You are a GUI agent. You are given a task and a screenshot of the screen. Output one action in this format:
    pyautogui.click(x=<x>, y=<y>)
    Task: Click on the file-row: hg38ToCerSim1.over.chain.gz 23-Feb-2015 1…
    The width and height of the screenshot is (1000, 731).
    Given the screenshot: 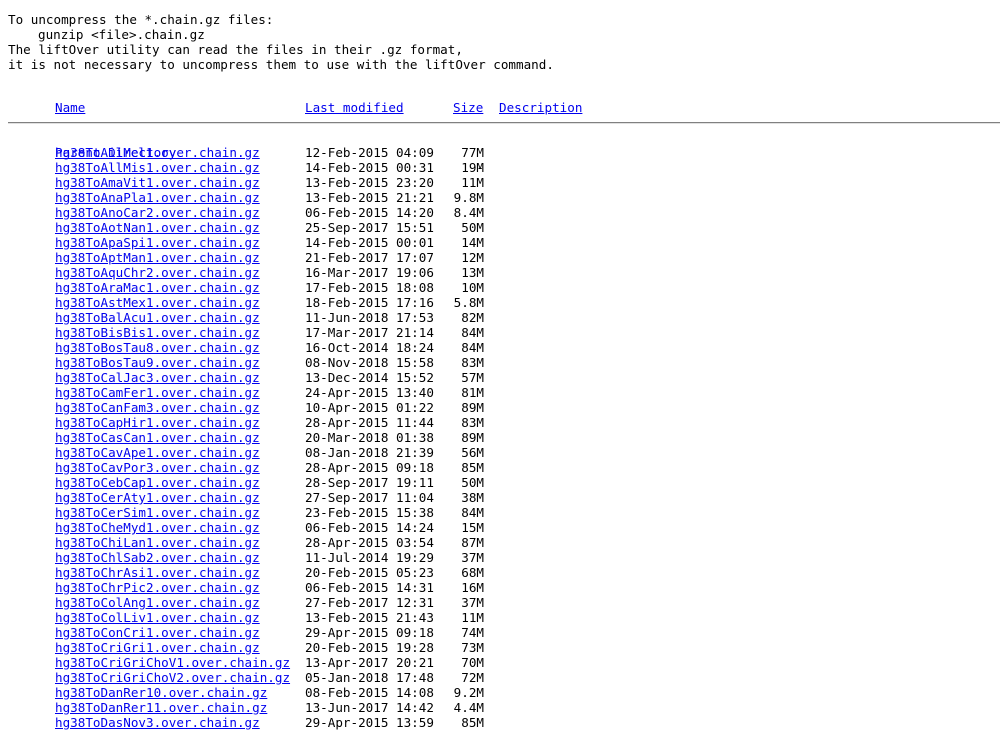 What is the action you would take?
    pyautogui.click(x=242, y=512)
    